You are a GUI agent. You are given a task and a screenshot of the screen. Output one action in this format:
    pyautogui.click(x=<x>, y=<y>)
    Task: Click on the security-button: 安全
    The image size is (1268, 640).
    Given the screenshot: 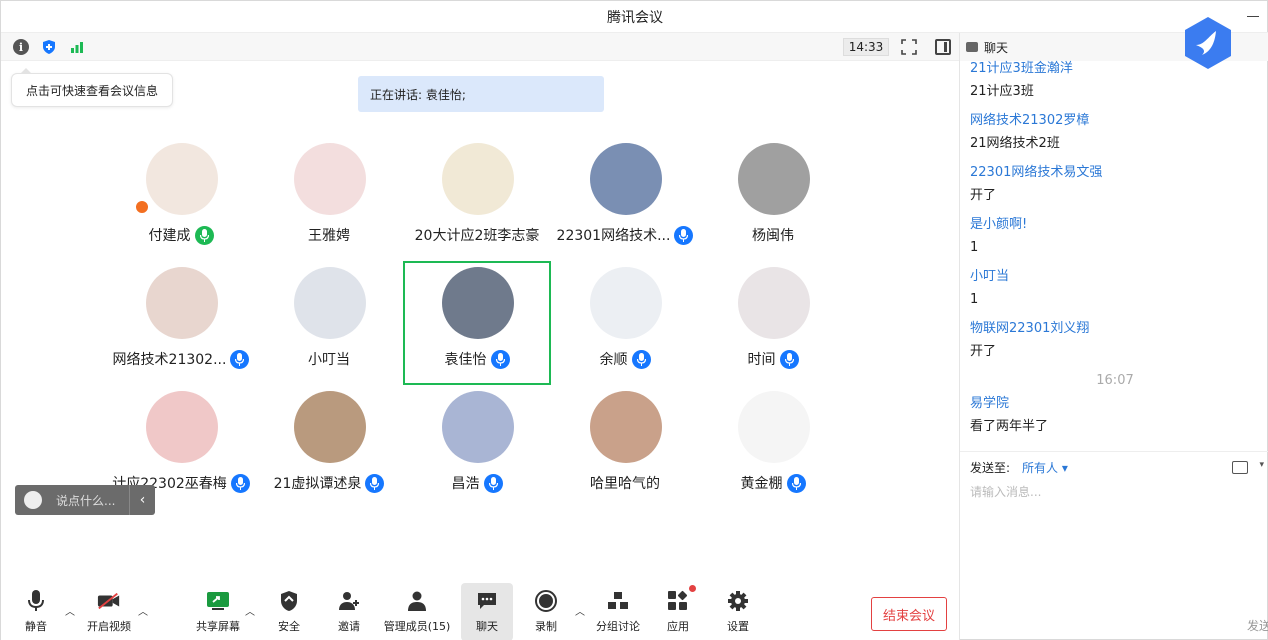 What is the action you would take?
    pyautogui.click(x=289, y=614)
    